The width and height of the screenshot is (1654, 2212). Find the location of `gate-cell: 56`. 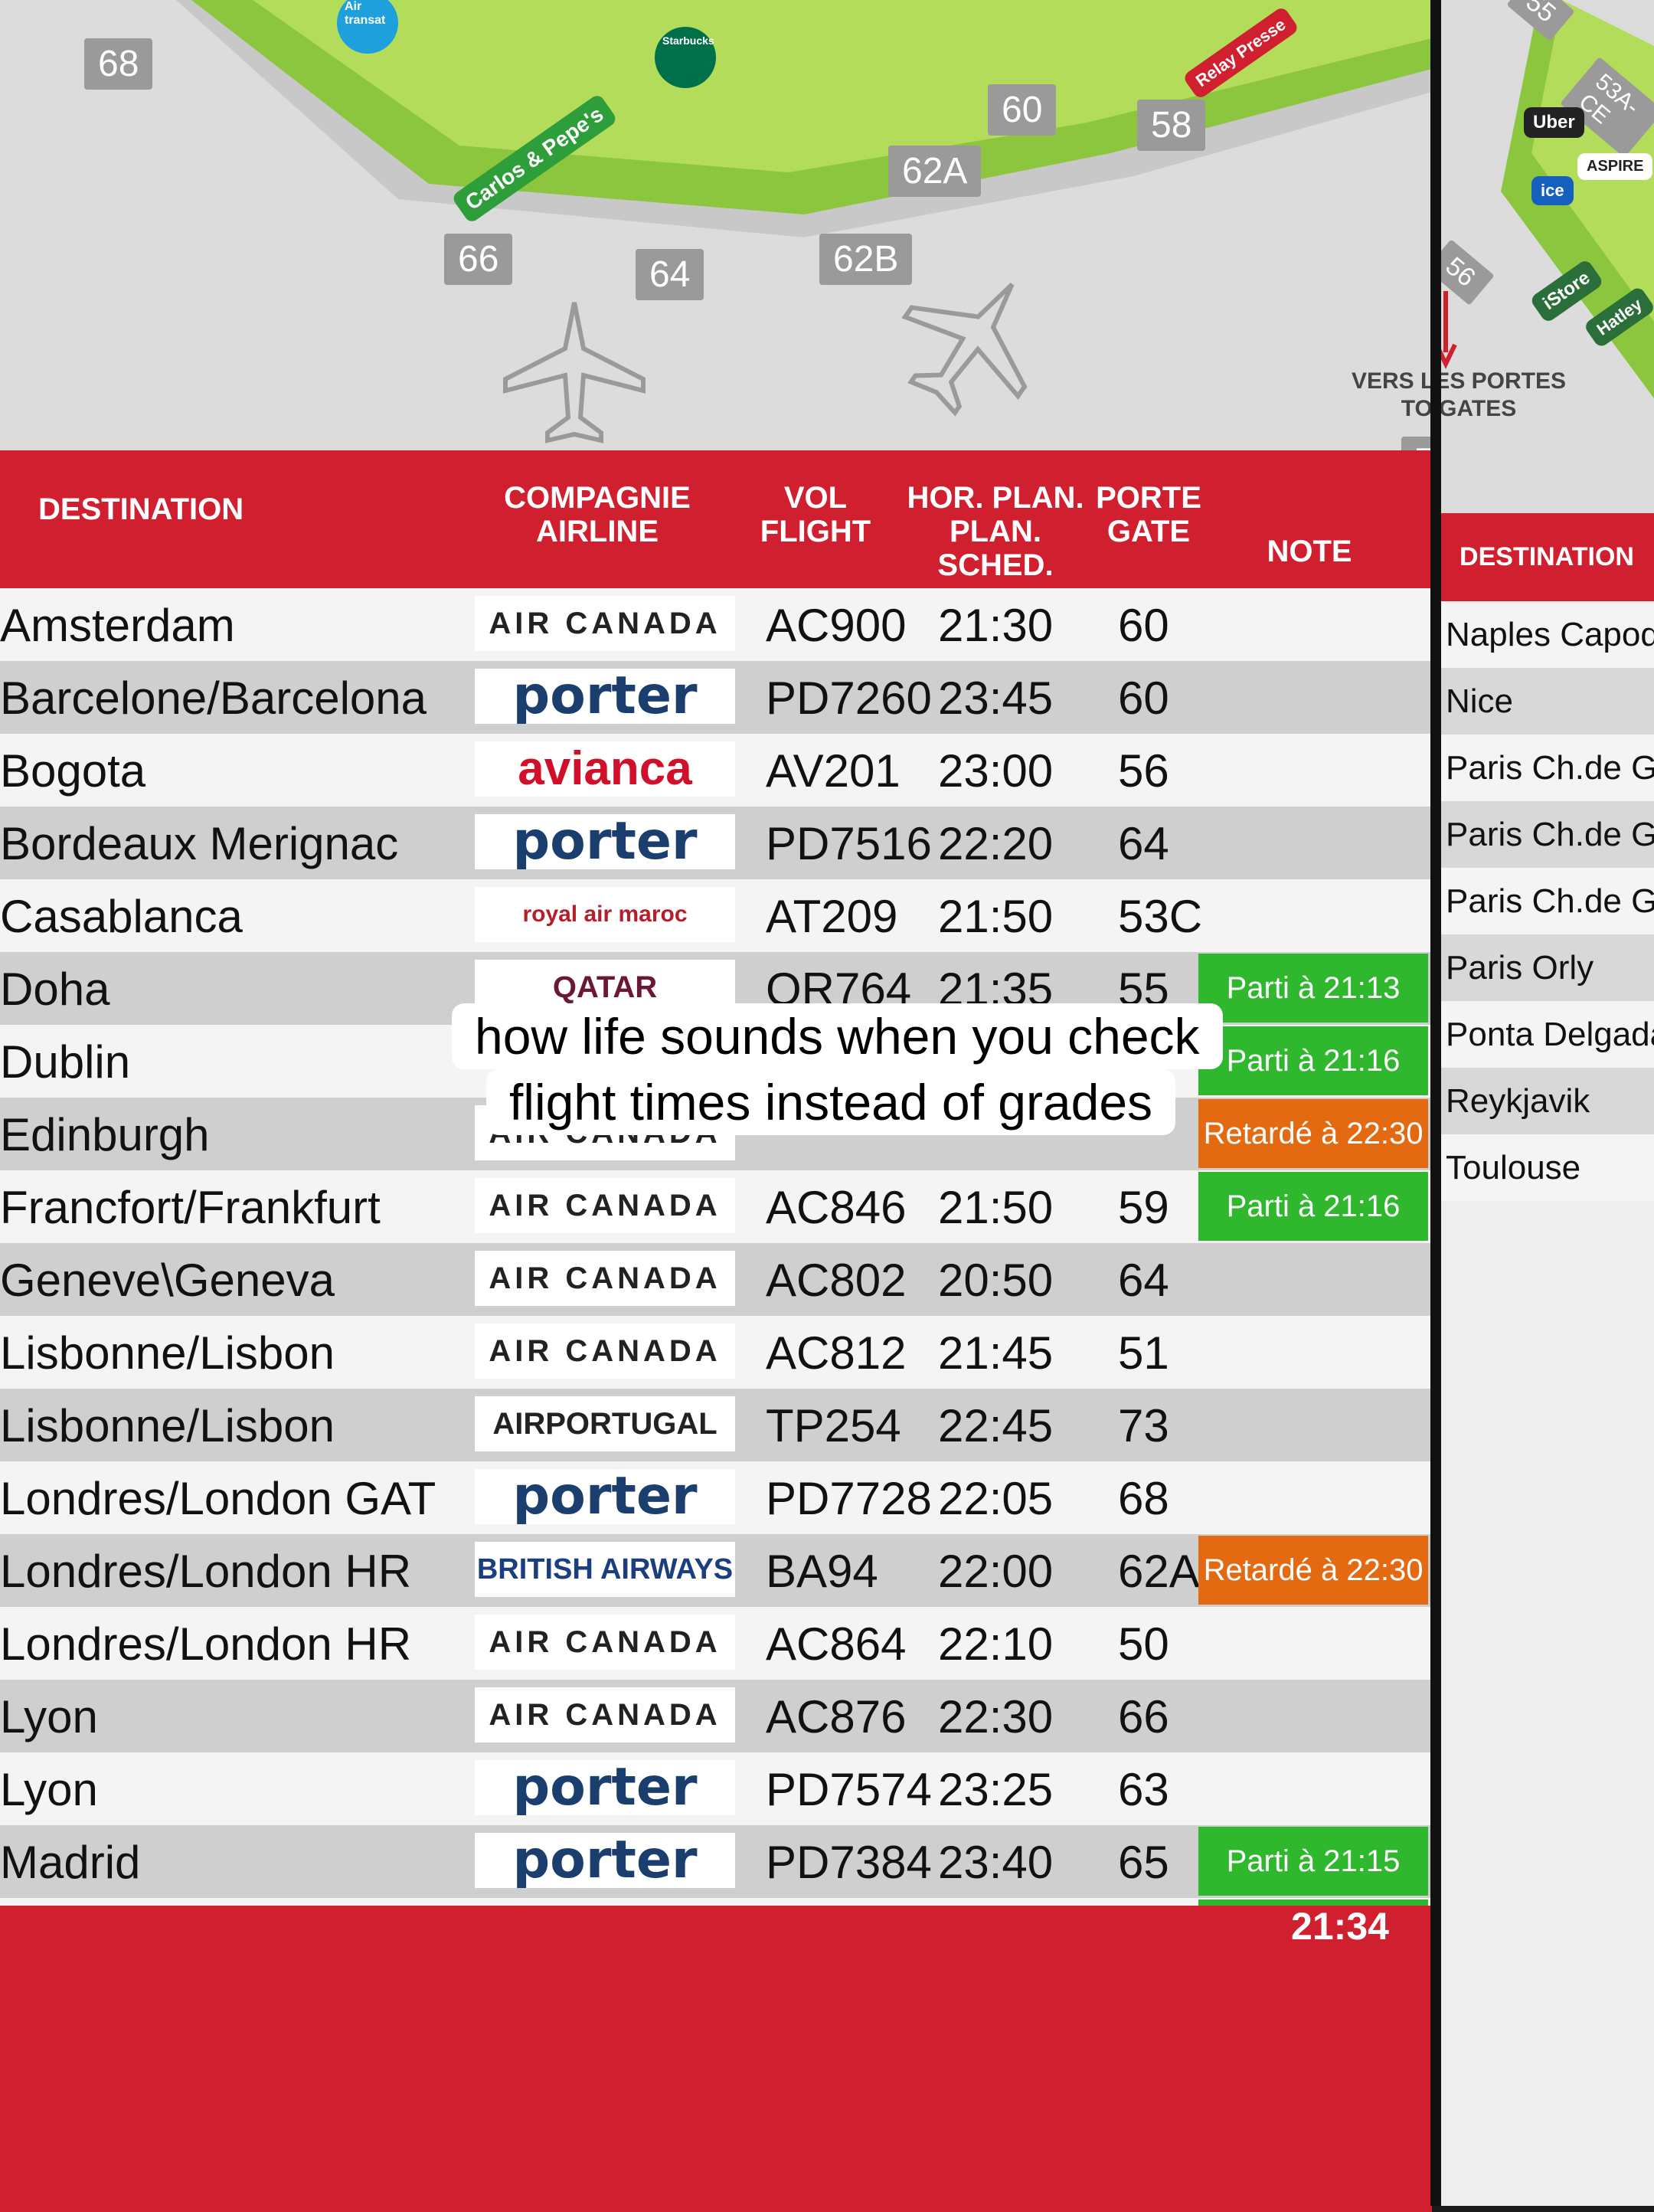

gate-cell: 56 is located at coordinates (1143, 771).